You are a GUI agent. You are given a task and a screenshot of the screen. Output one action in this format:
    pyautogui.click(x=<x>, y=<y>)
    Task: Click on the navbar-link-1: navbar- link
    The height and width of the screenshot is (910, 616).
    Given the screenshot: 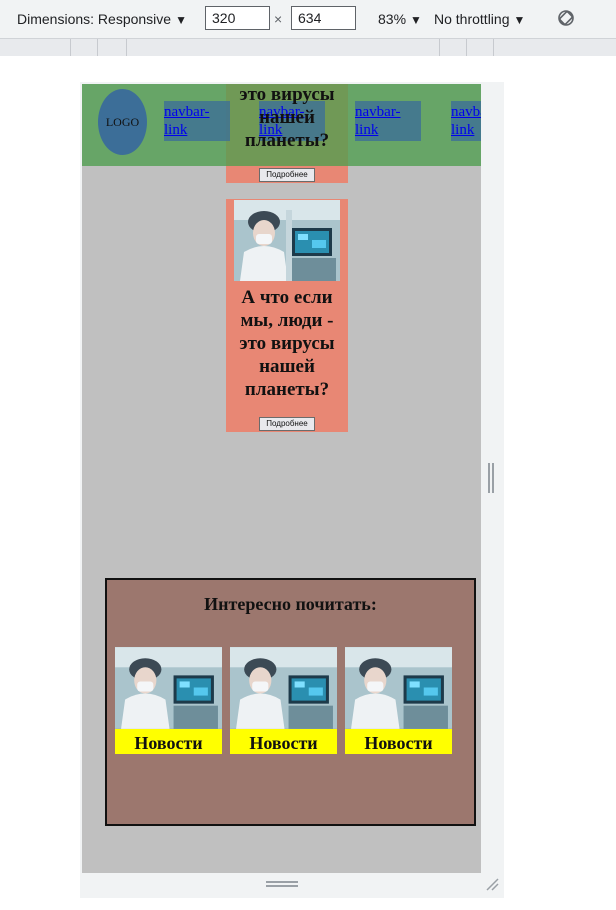 What is the action you would take?
    pyautogui.click(x=197, y=121)
    